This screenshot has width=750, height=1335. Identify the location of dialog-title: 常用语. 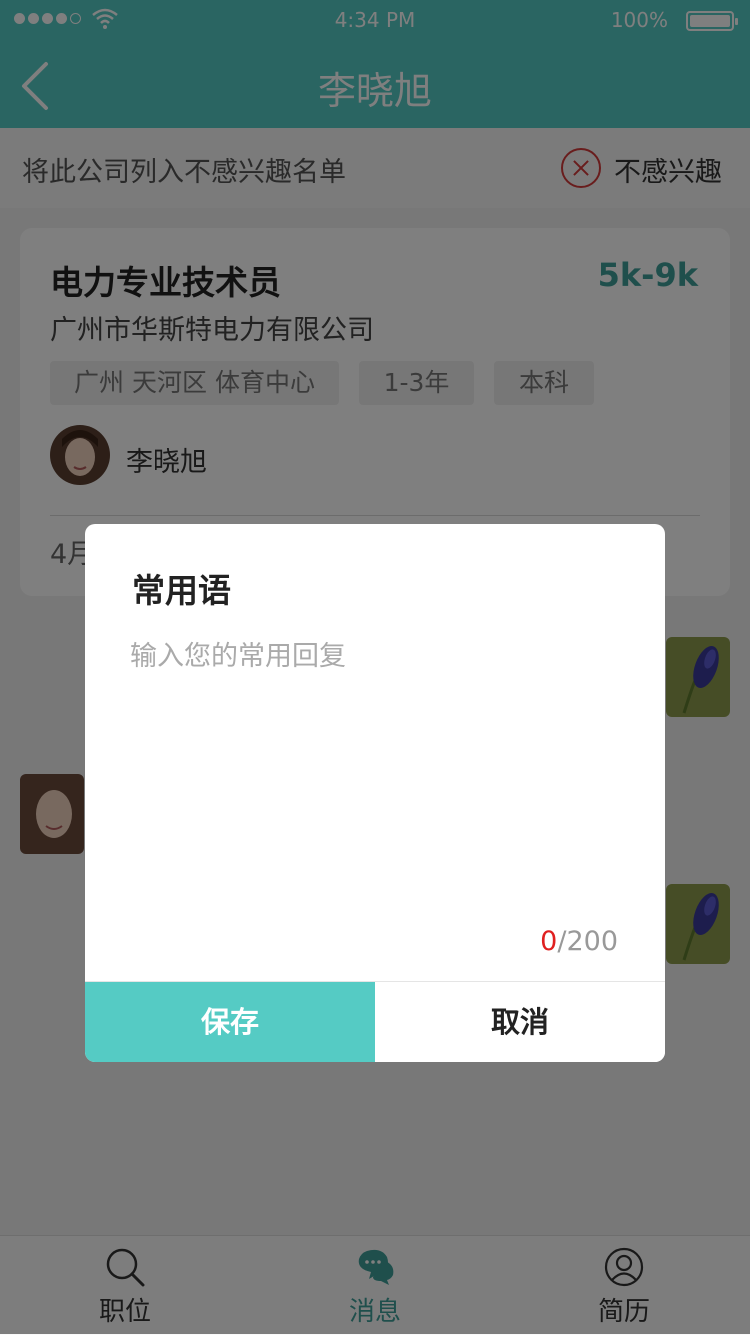
(181, 590).